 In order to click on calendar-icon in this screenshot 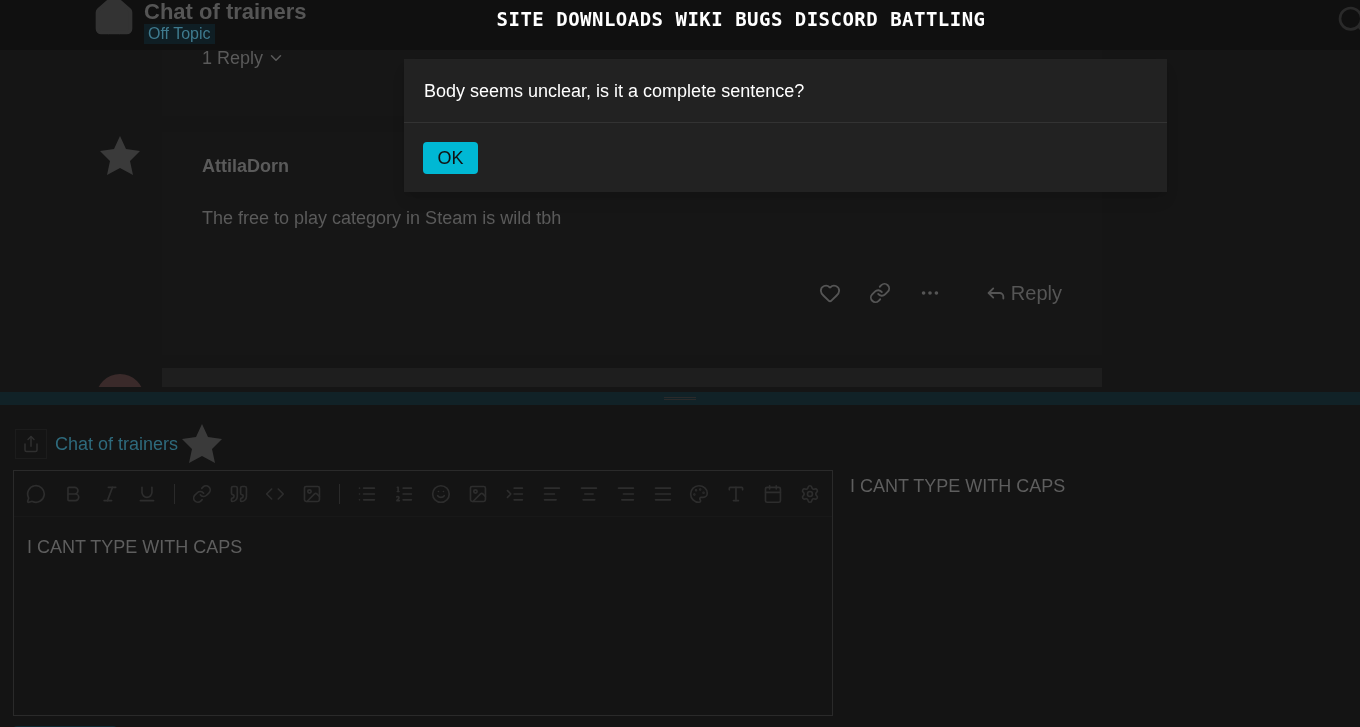, I will do `click(773, 493)`.